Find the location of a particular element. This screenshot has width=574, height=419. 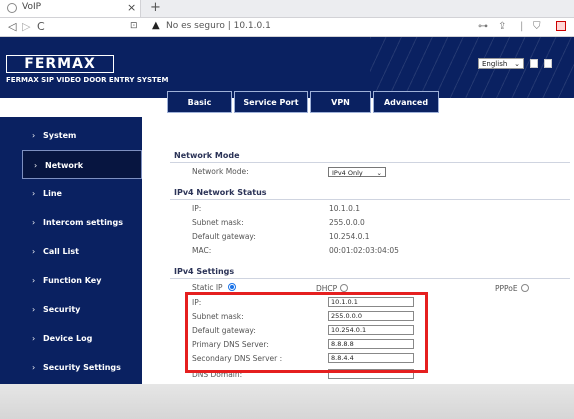

section-title-network-mode: Network Mode is located at coordinates (207, 155).